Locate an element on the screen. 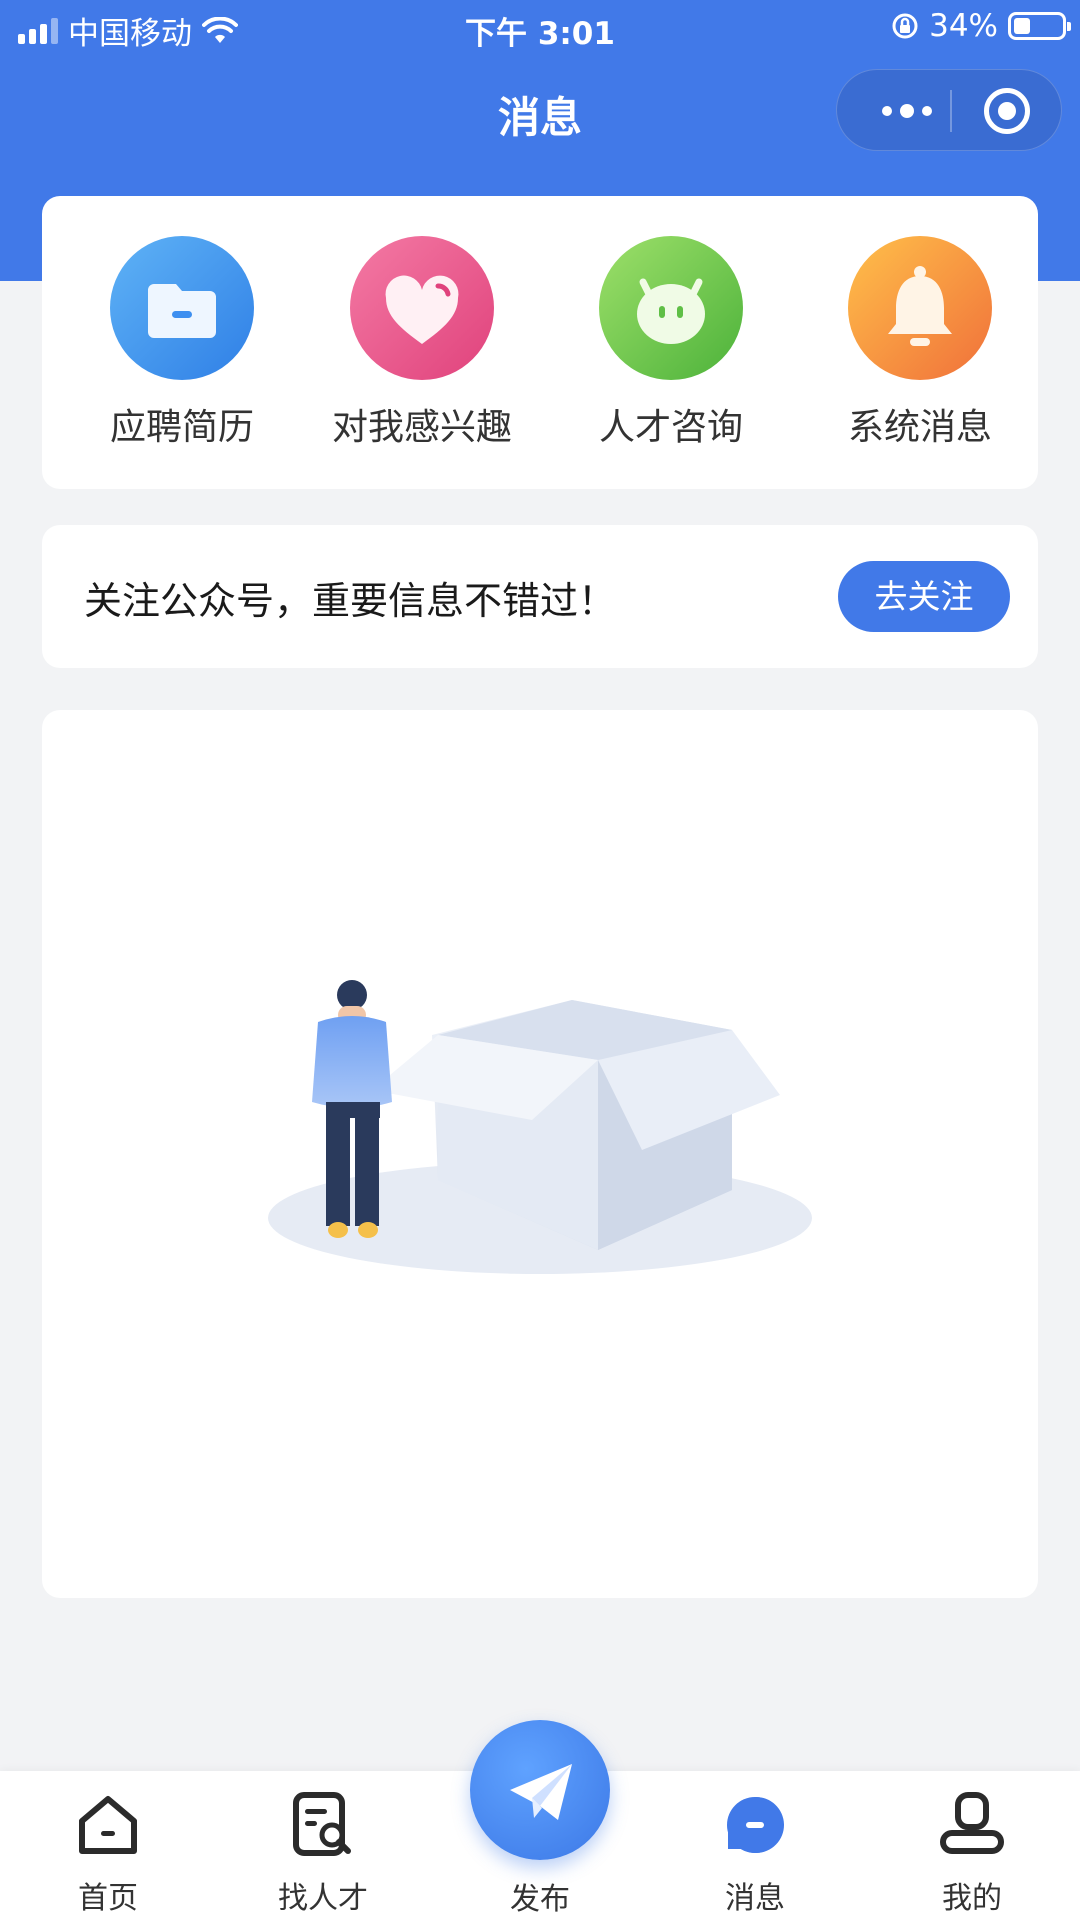  message-bubble-icon is located at coordinates (755, 1824).